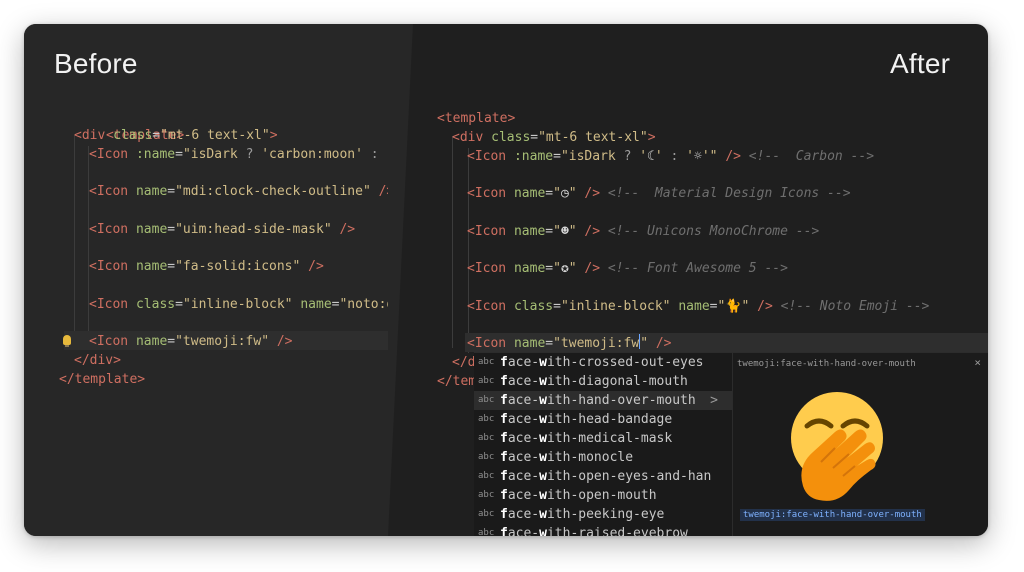 This screenshot has height=572, width=1024. Describe the element at coordinates (564, 231) in the screenshot. I see `head-side-mask-icon: ☻` at that location.